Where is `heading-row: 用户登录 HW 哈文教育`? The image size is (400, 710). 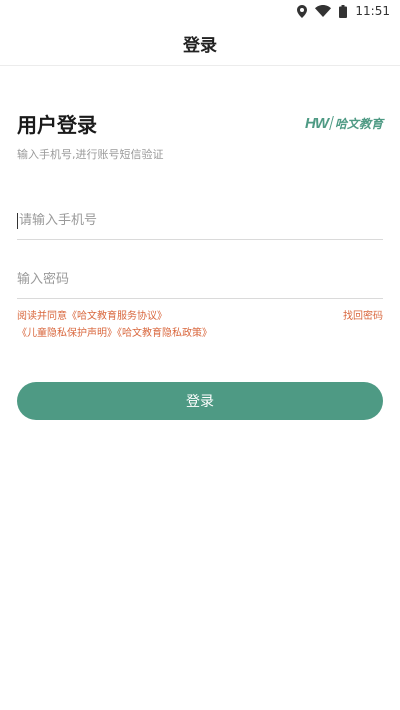 heading-row: 用户登录 HW 哈文教育 is located at coordinates (200, 123).